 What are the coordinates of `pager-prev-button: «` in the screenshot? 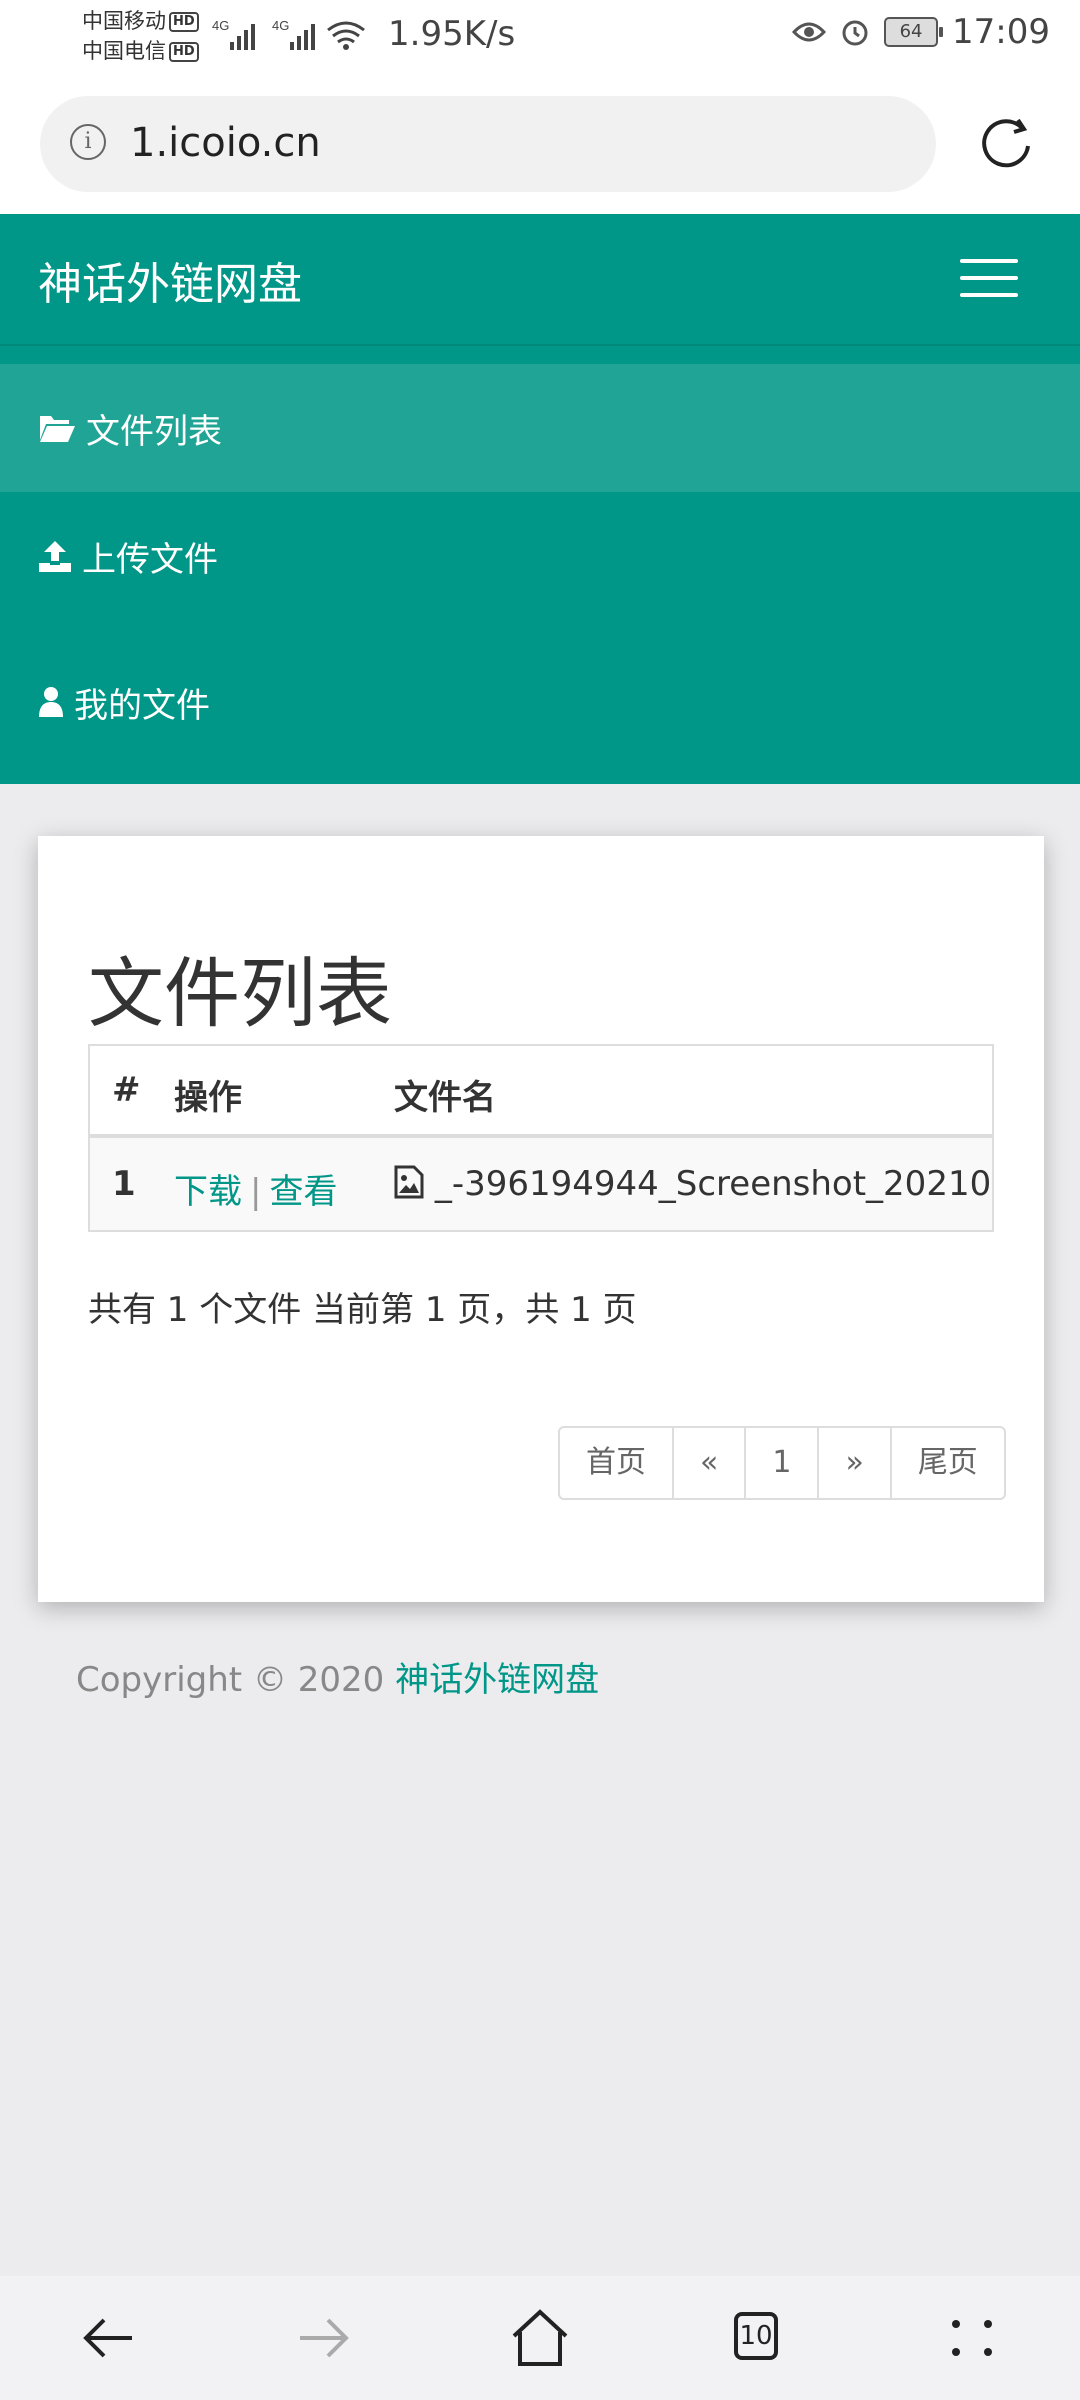 It's located at (708, 1463).